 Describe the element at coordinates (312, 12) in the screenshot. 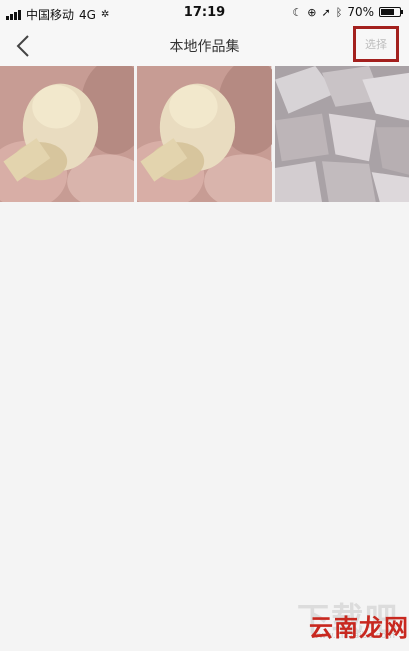

I see `lock-rotation-icon: ⊕` at that location.